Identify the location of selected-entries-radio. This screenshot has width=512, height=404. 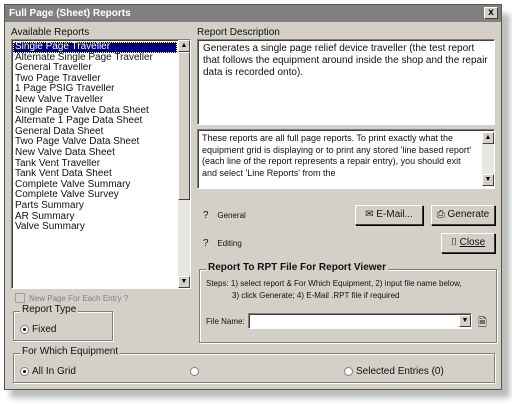
(348, 371).